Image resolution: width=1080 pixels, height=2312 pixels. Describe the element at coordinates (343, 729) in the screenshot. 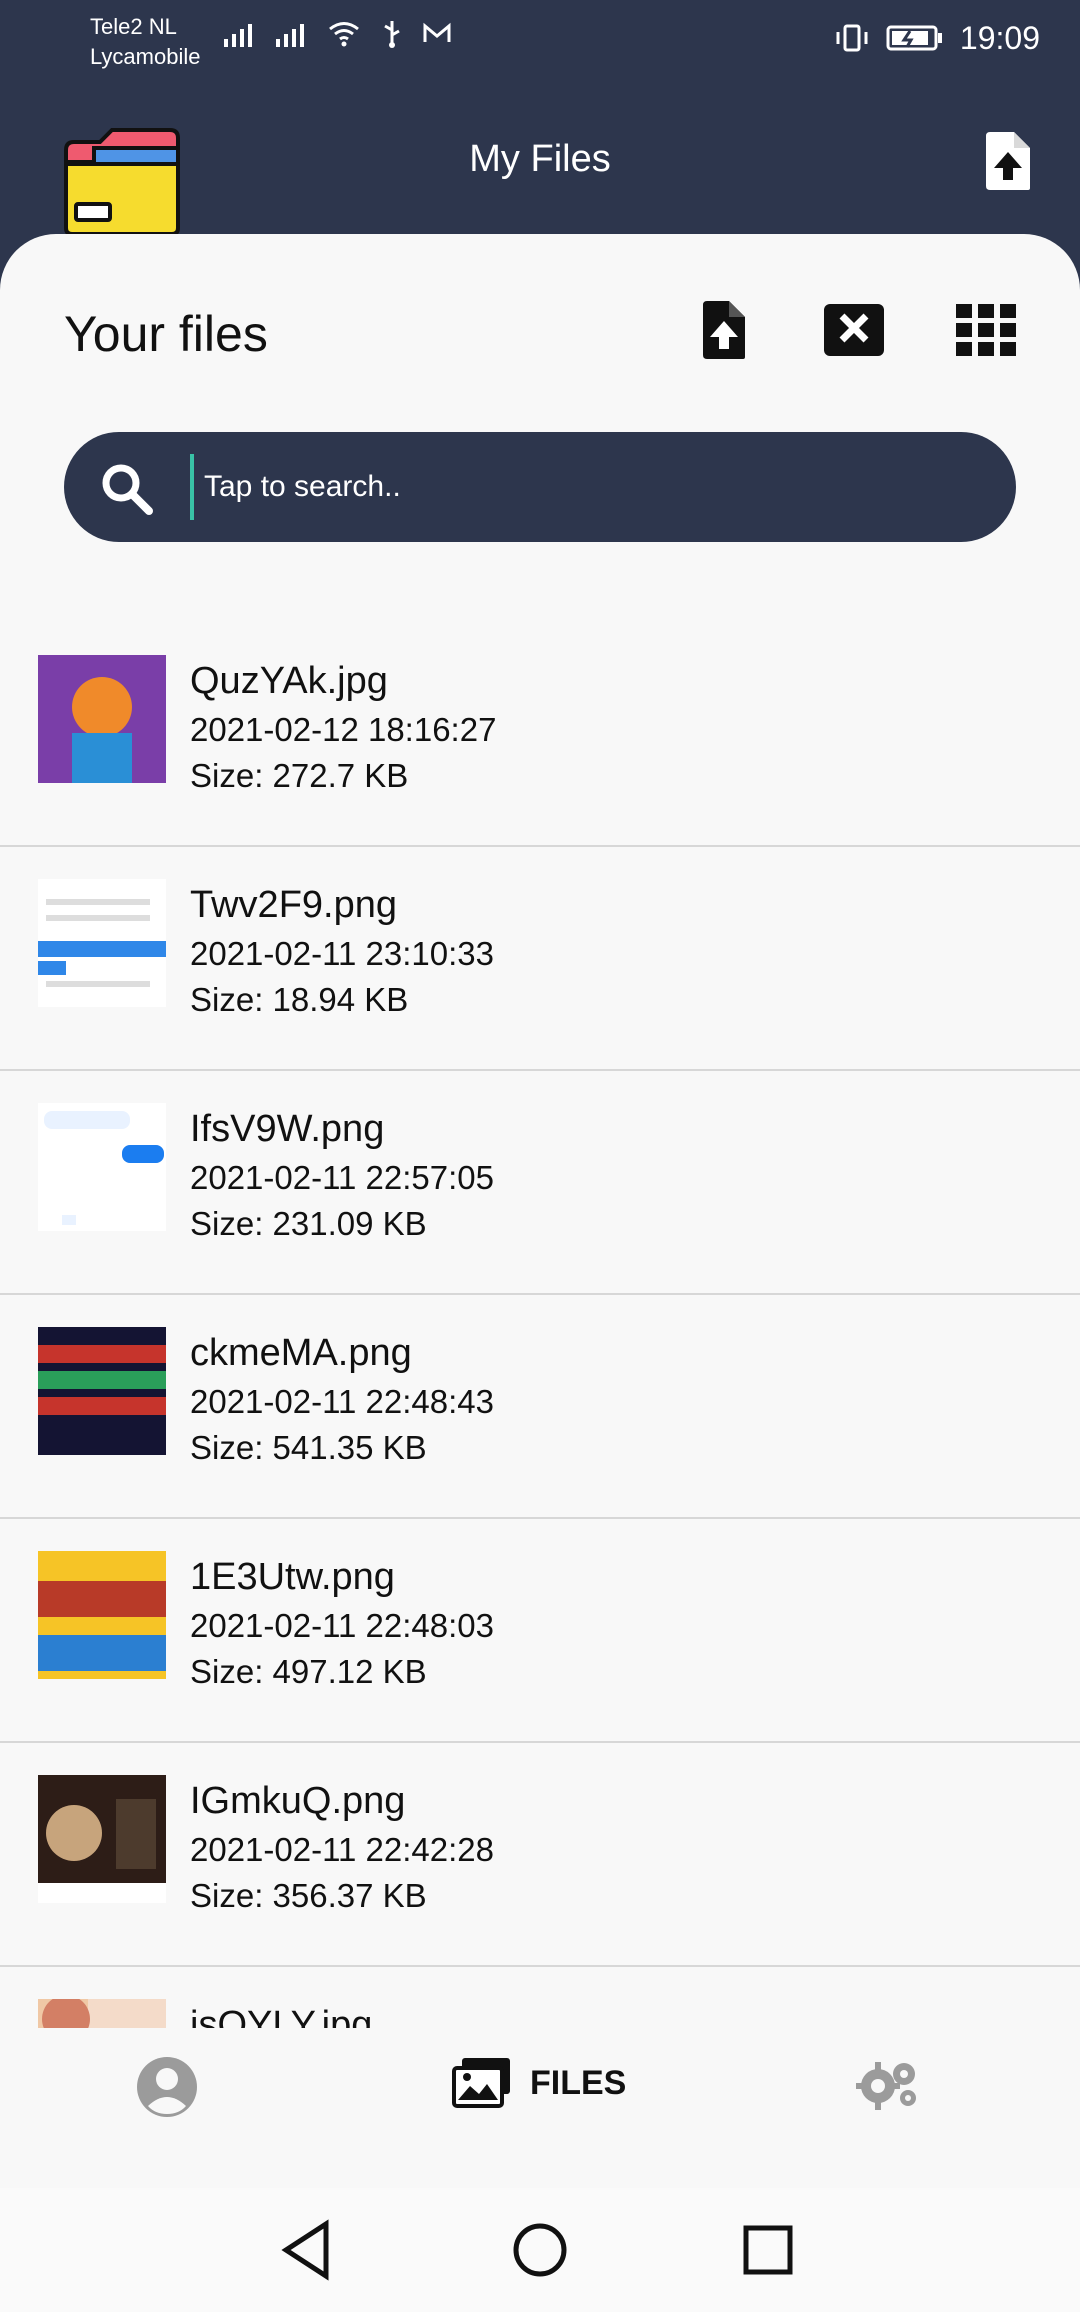

I see `file-date: 2021-02-12 18:16:27` at that location.